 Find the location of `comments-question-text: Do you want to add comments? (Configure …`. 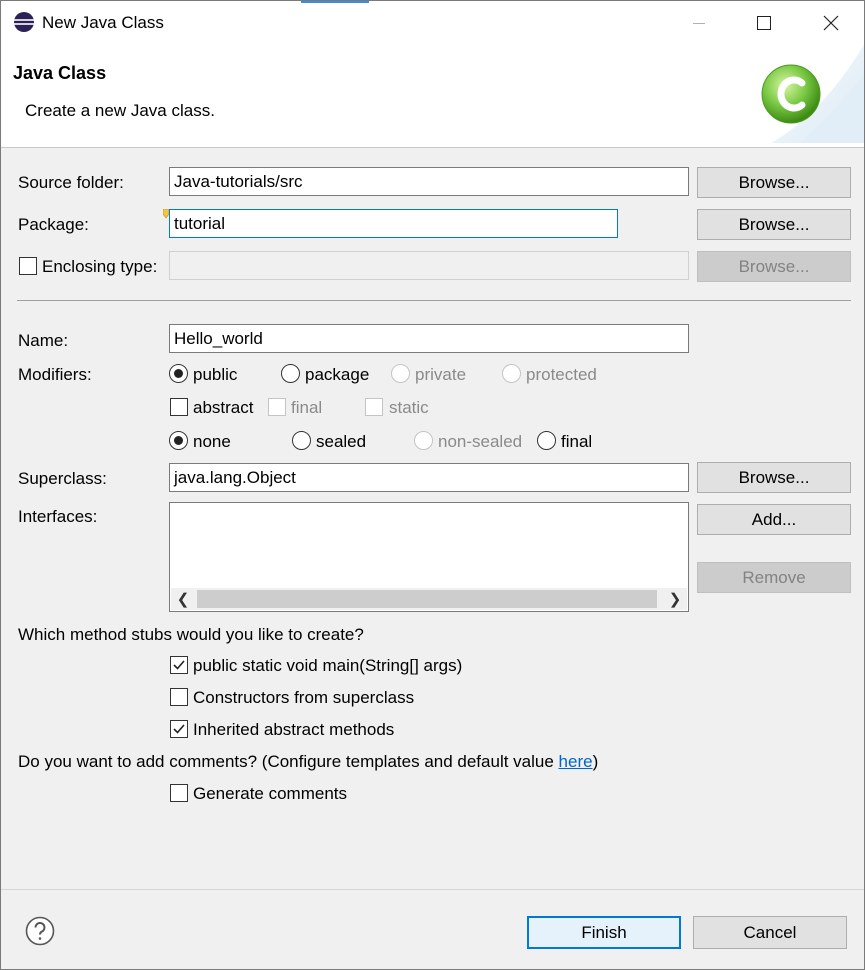

comments-question-text: Do you want to add comments? (Configure … is located at coordinates (288, 761).